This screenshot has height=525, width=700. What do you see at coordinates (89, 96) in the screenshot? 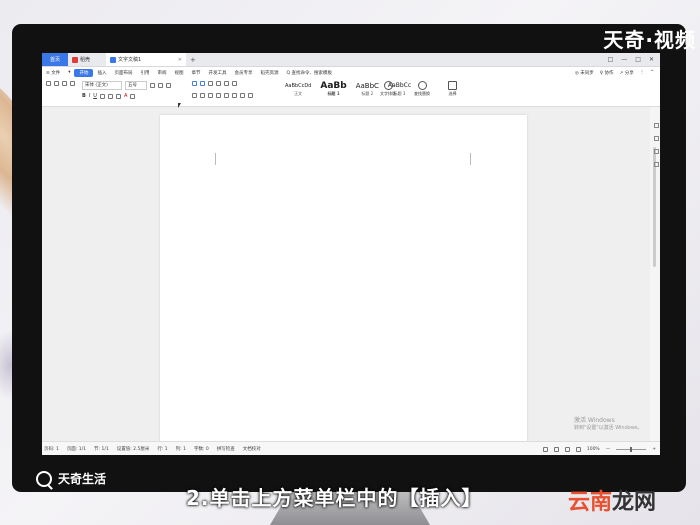
I see `italic-icon: I` at bounding box center [89, 96].